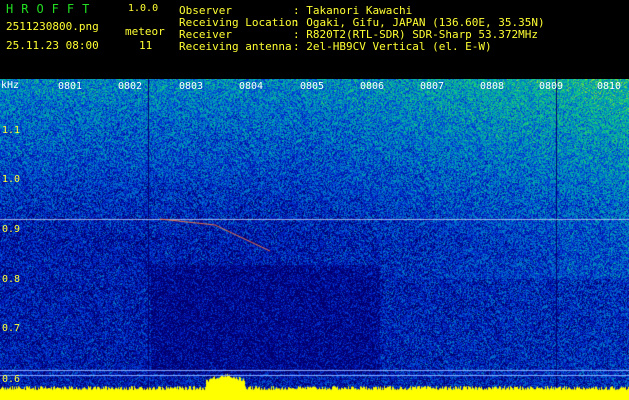 This screenshot has width=629, height=400. What do you see at coordinates (52, 45) in the screenshot?
I see `datetime: 25.11.23 08:00` at bounding box center [52, 45].